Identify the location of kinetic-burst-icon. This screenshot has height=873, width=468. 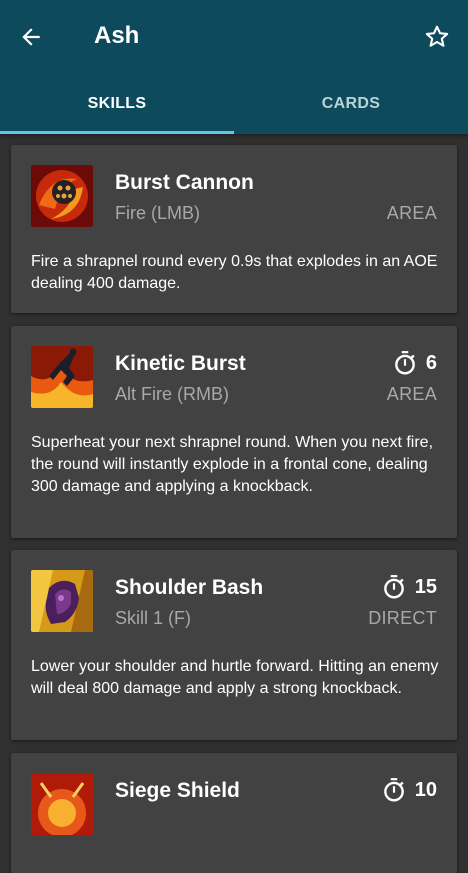
(62, 377).